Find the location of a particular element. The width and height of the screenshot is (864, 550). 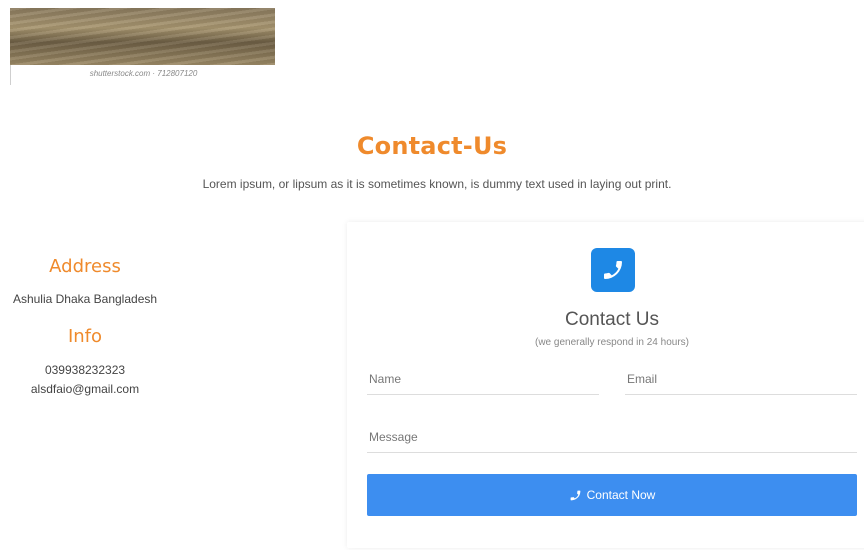

name-placeholder: Name is located at coordinates (385, 379).